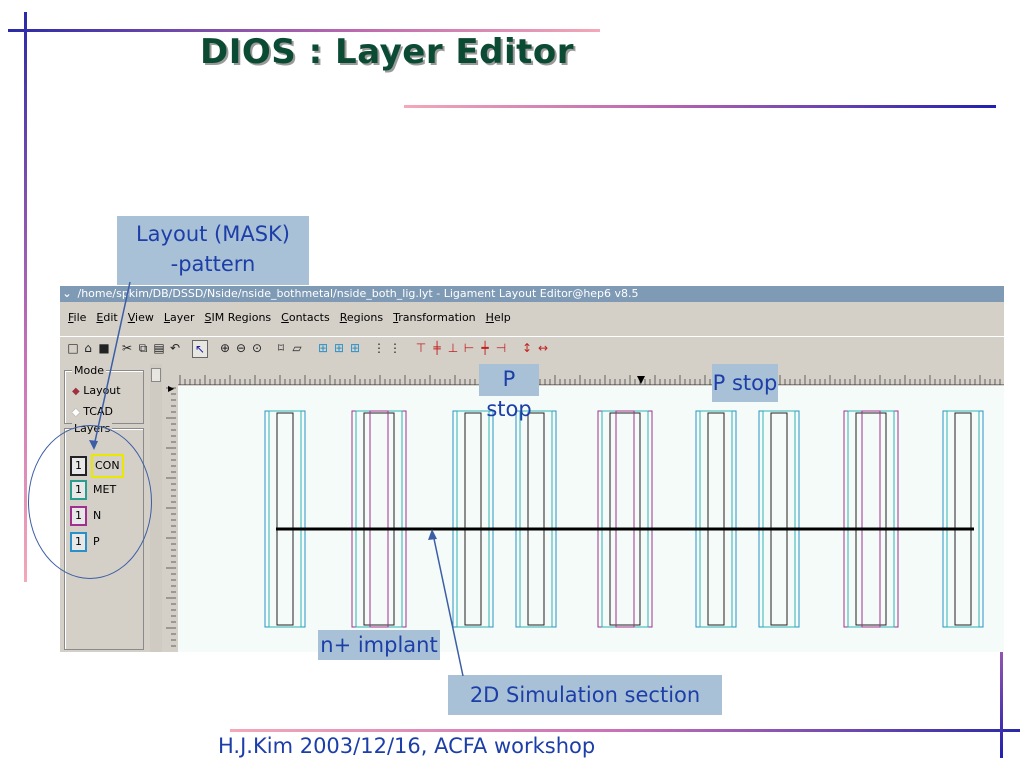  Describe the element at coordinates (102, 390) in the screenshot. I see `mode-option-label: Layout` at that location.